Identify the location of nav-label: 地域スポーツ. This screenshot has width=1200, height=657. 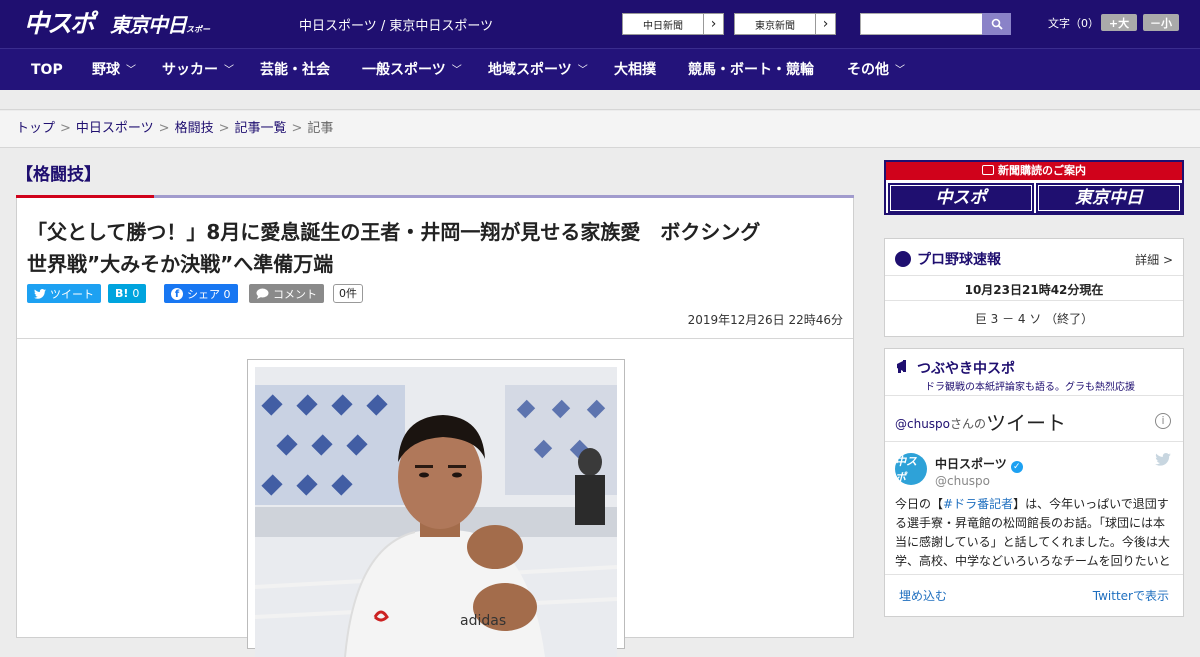
(530, 70).